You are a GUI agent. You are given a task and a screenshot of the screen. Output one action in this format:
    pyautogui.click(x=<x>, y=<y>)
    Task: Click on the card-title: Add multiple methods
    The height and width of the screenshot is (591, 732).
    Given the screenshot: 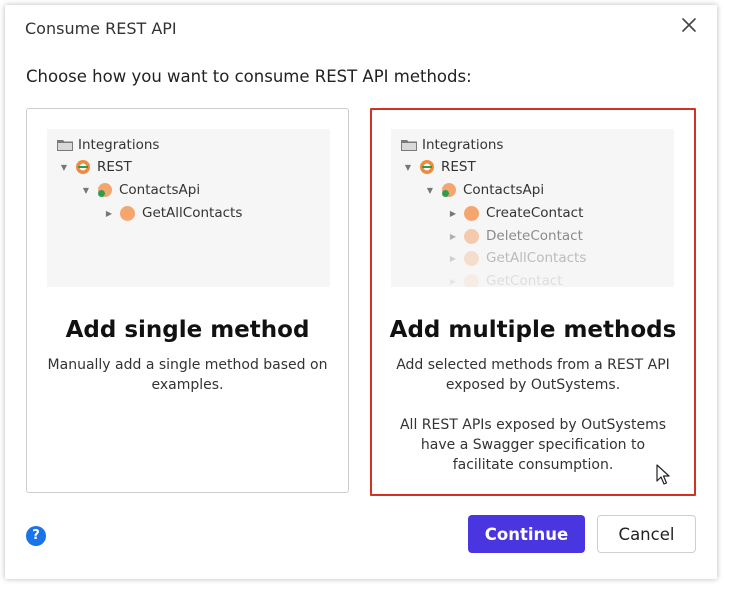 What is the action you would take?
    pyautogui.click(x=533, y=330)
    